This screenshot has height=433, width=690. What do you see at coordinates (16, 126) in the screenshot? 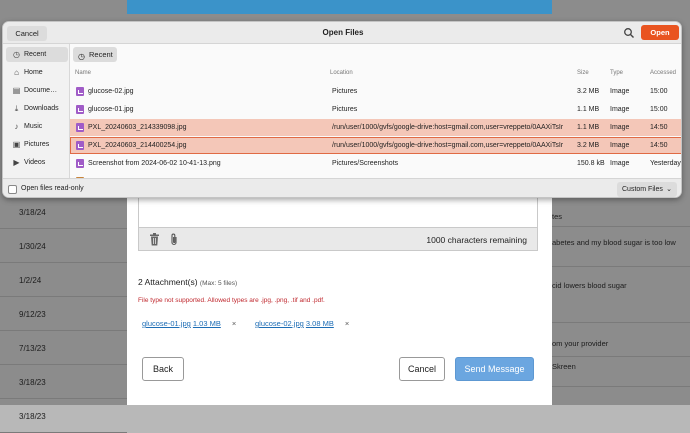
I see `music-icon: ♪` at bounding box center [16, 126].